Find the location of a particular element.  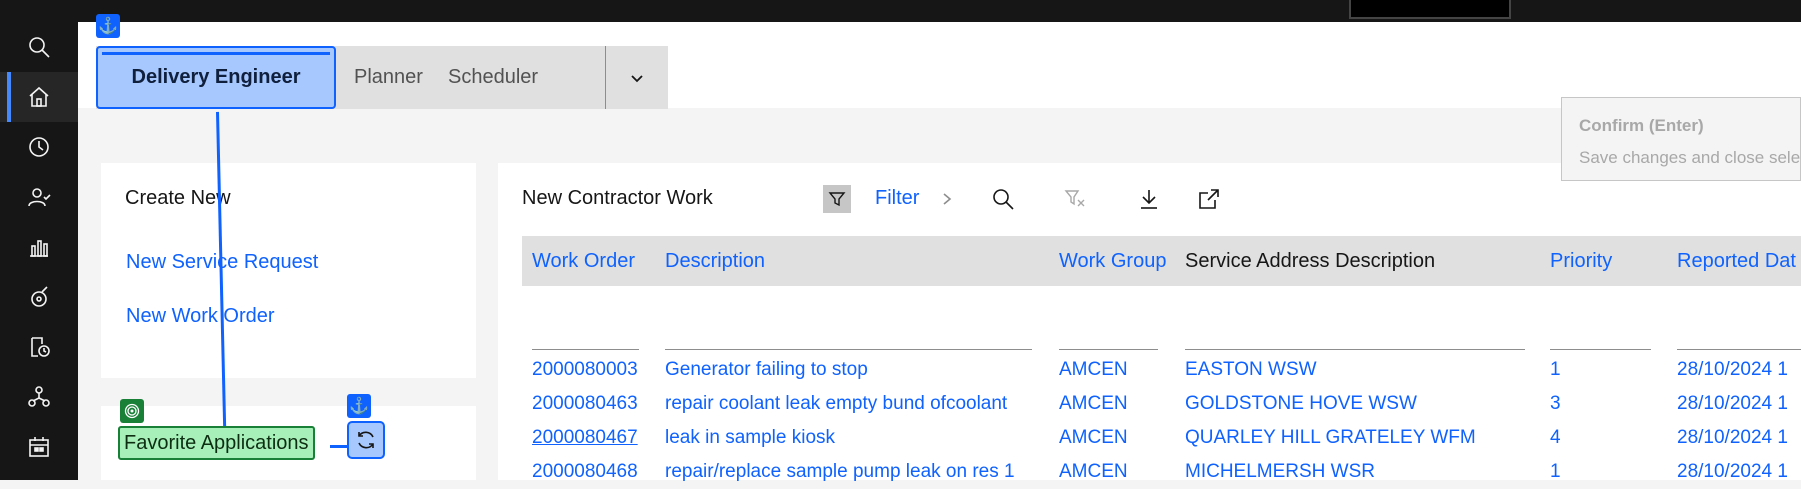

column-header-reported-date: Reported Dat is located at coordinates (1736, 261).